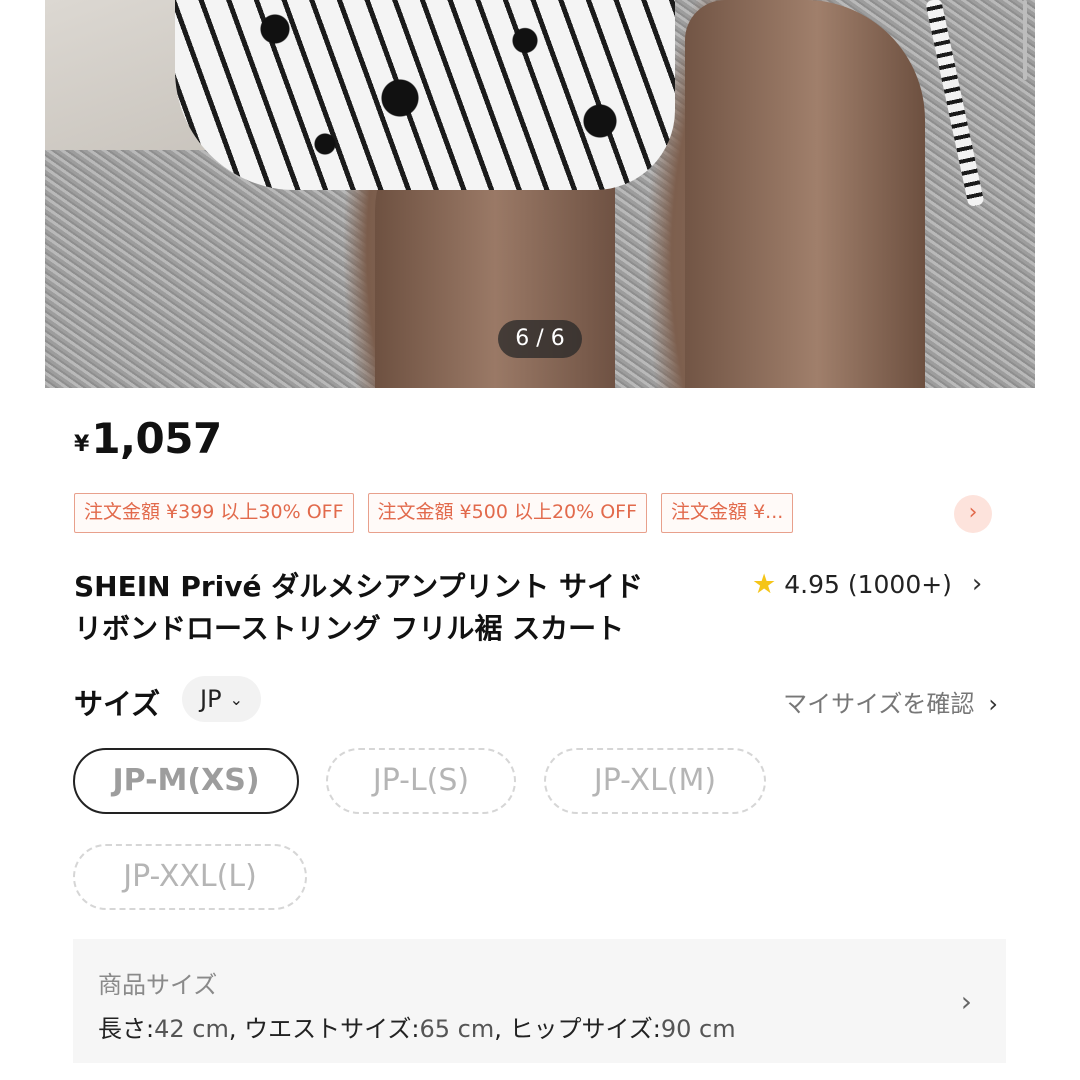  What do you see at coordinates (585, 1029) in the screenshot?
I see `hip-label: ヒップサイズ:` at bounding box center [585, 1029].